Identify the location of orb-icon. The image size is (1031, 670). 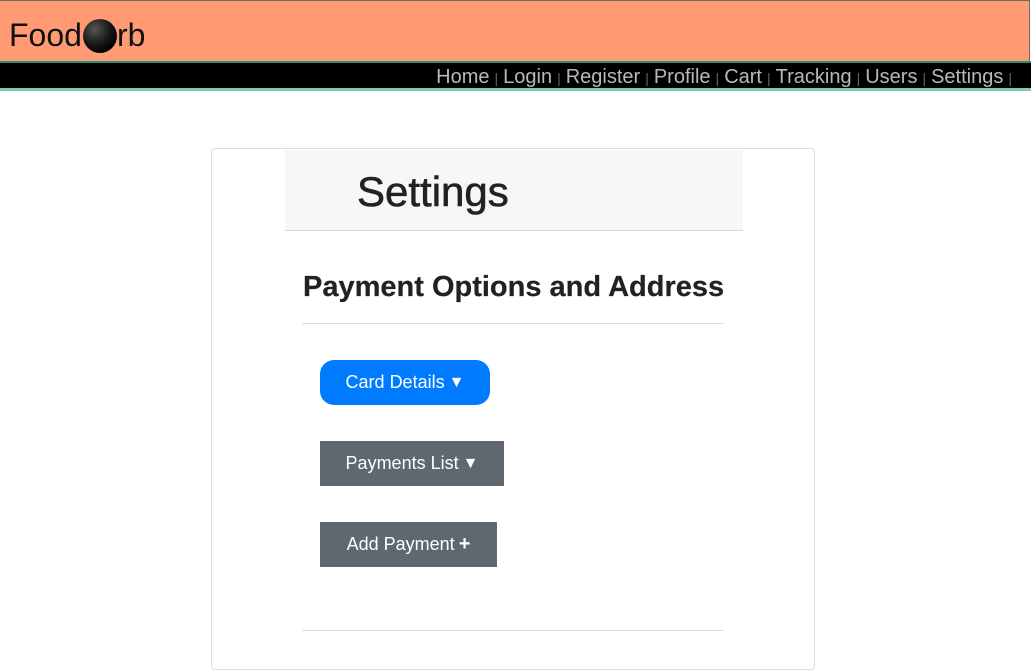
(99, 36).